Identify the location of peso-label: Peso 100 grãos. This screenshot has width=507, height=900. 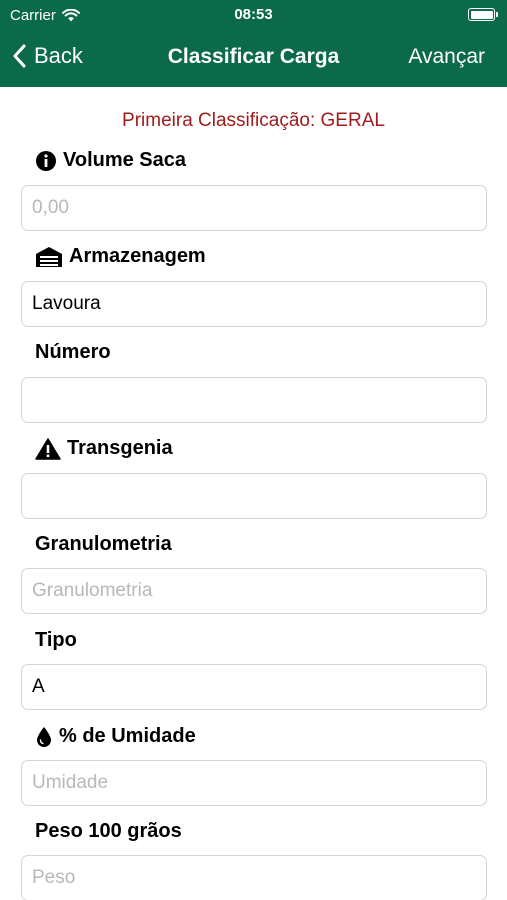
(108, 831).